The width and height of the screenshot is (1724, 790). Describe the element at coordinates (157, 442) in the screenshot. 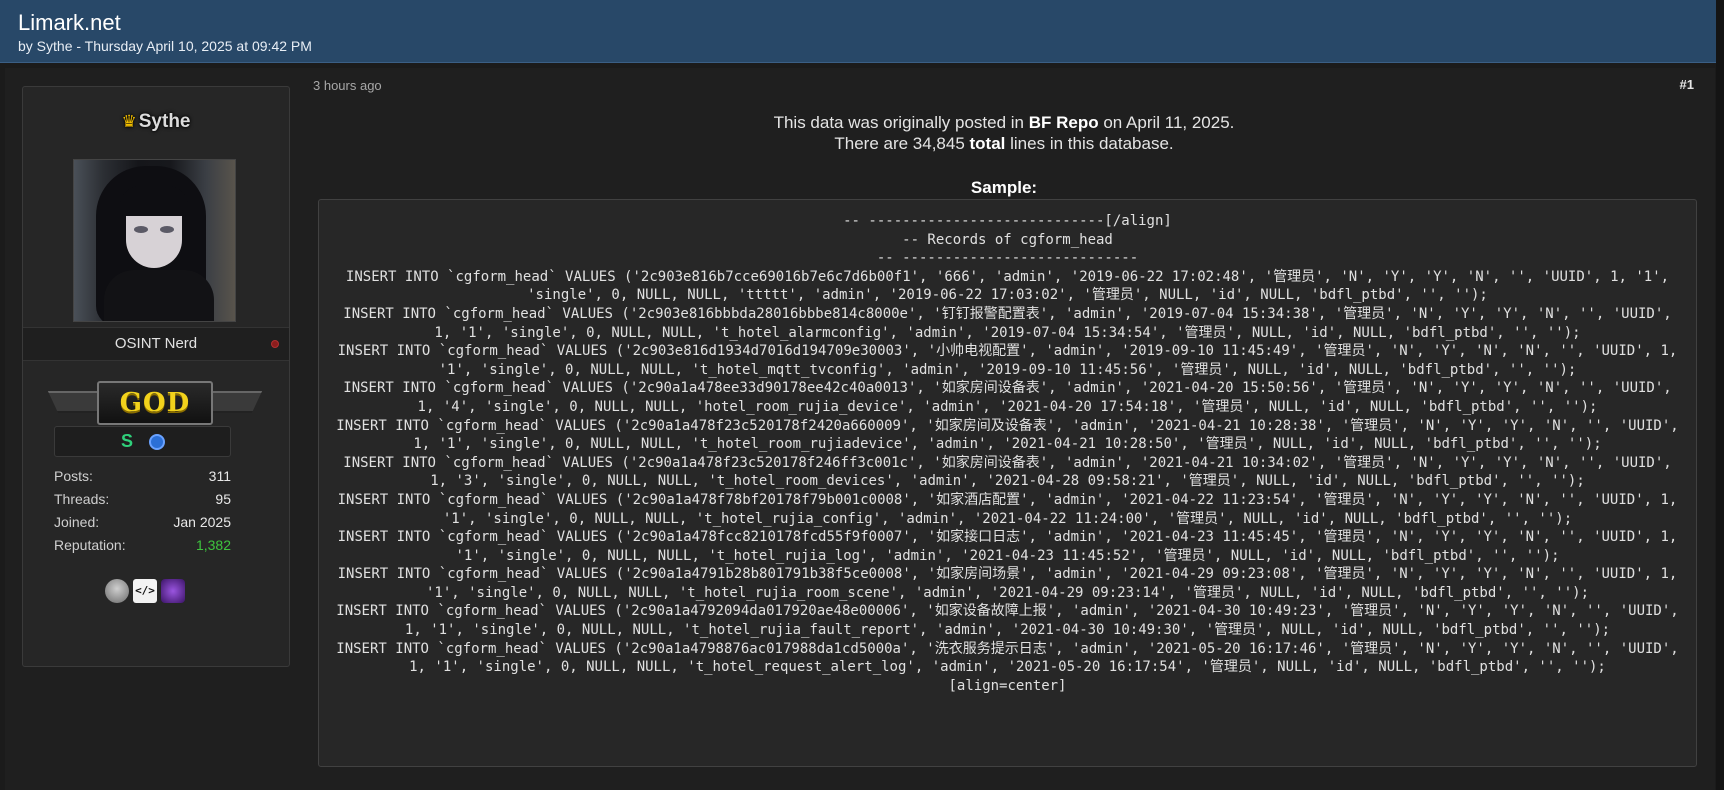

I see `blue-circle-icon` at that location.